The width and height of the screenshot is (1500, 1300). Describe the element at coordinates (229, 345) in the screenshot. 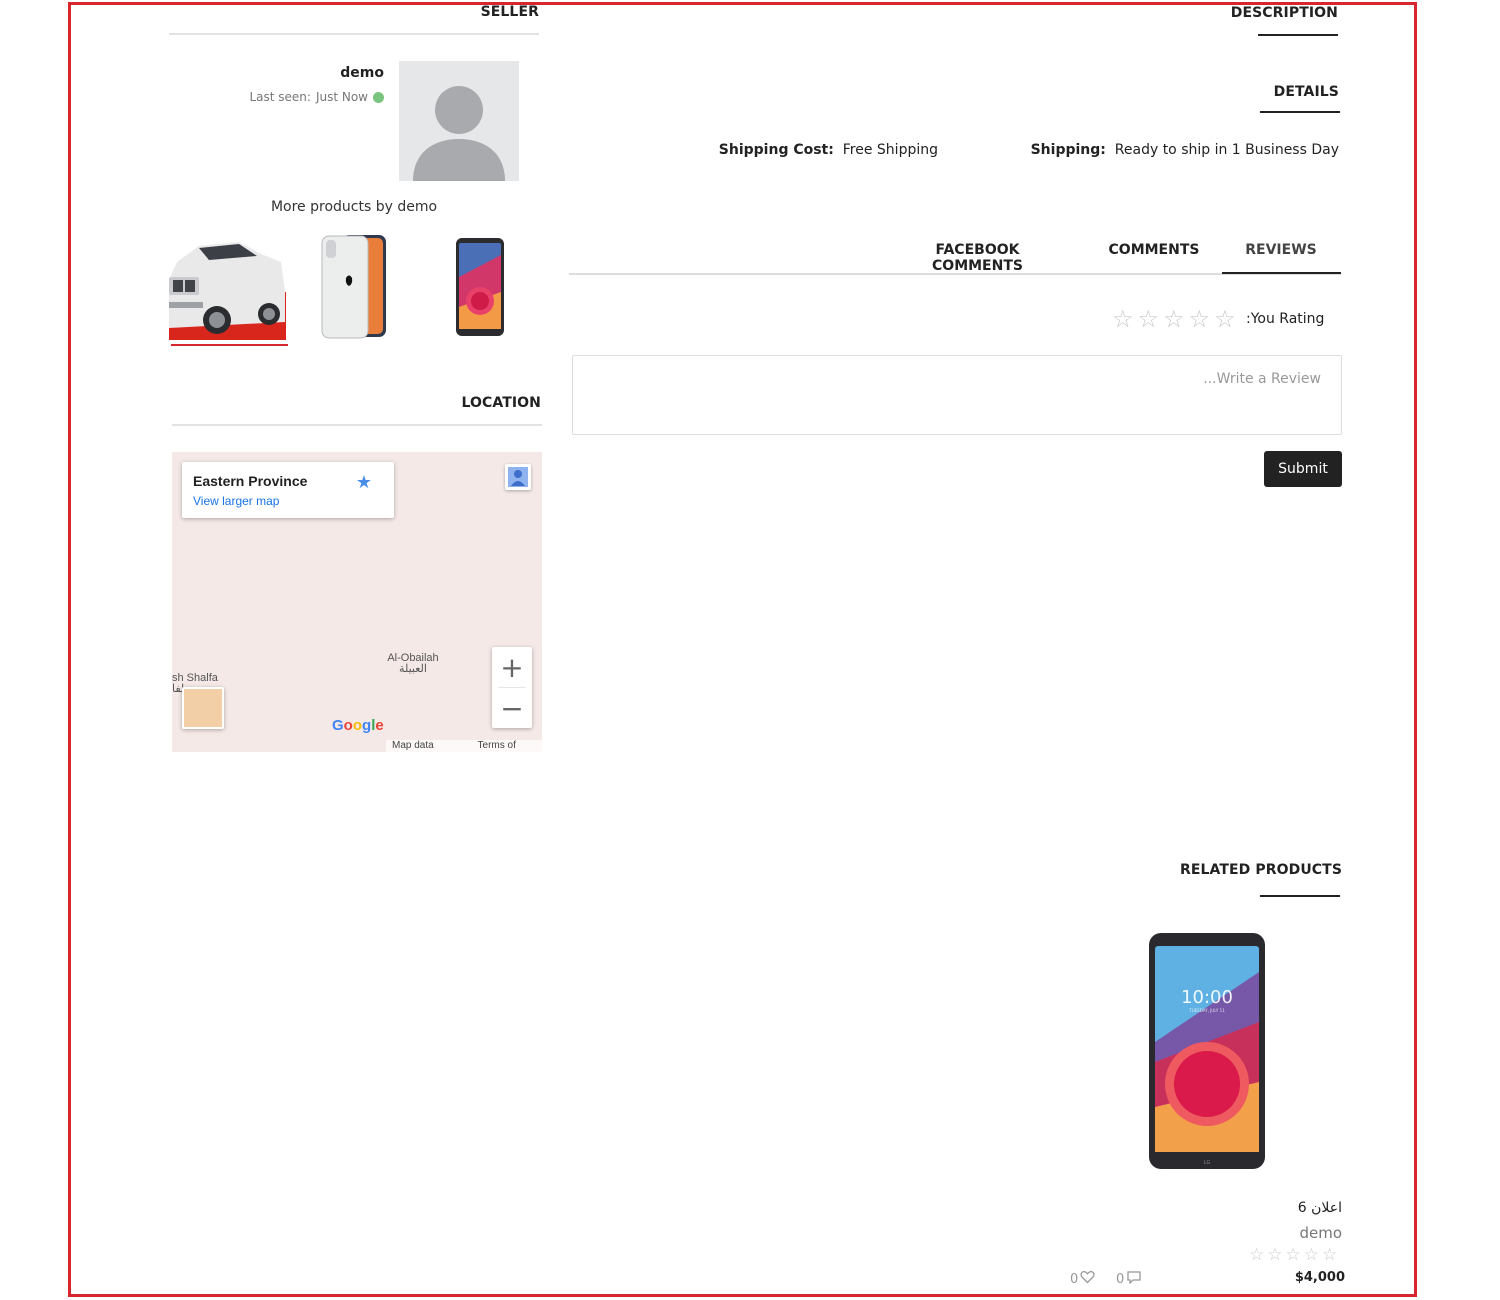

I see `thumbnail-active-underline` at that location.